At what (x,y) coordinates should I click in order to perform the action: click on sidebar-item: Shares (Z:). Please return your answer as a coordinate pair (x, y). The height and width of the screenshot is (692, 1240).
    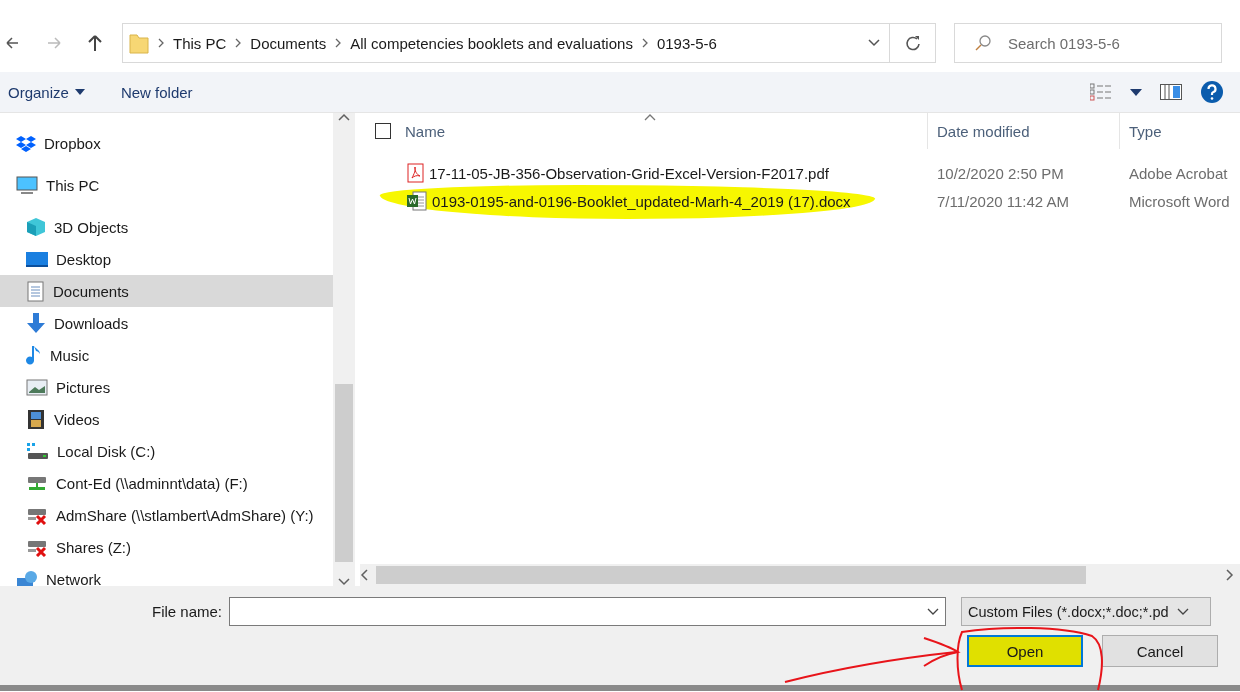
    Looking at the image, I should click on (166, 547).